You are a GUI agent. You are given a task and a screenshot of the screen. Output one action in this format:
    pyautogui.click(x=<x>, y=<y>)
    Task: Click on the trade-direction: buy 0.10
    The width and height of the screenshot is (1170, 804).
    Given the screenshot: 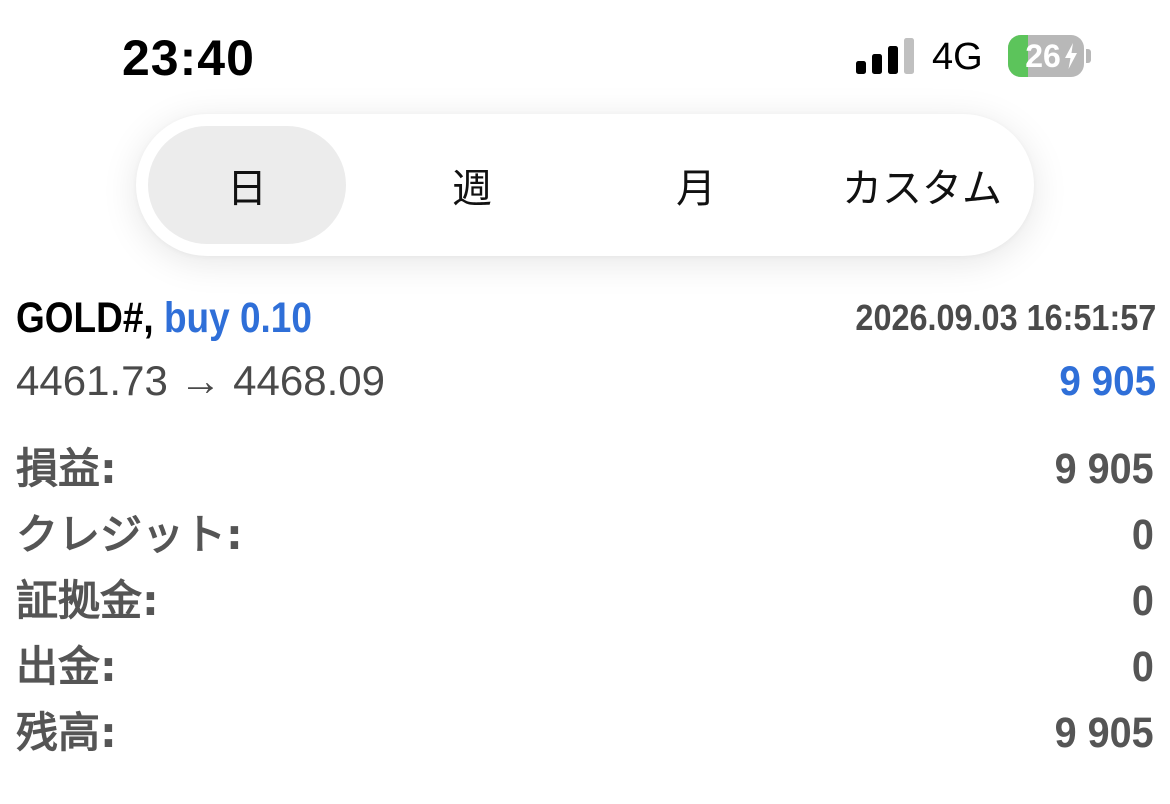 What is the action you would take?
    pyautogui.click(x=237, y=318)
    